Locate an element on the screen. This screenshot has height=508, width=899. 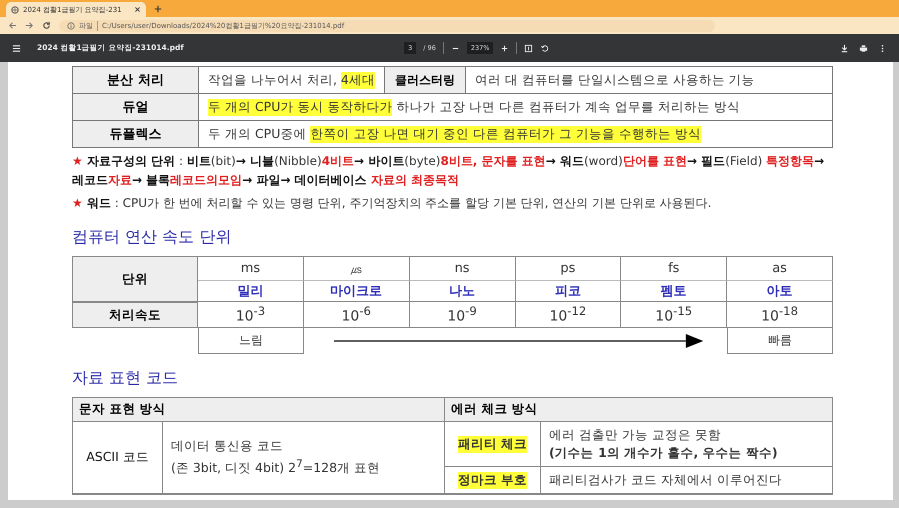
table-header-cell: 듀얼 is located at coordinates (136, 107).